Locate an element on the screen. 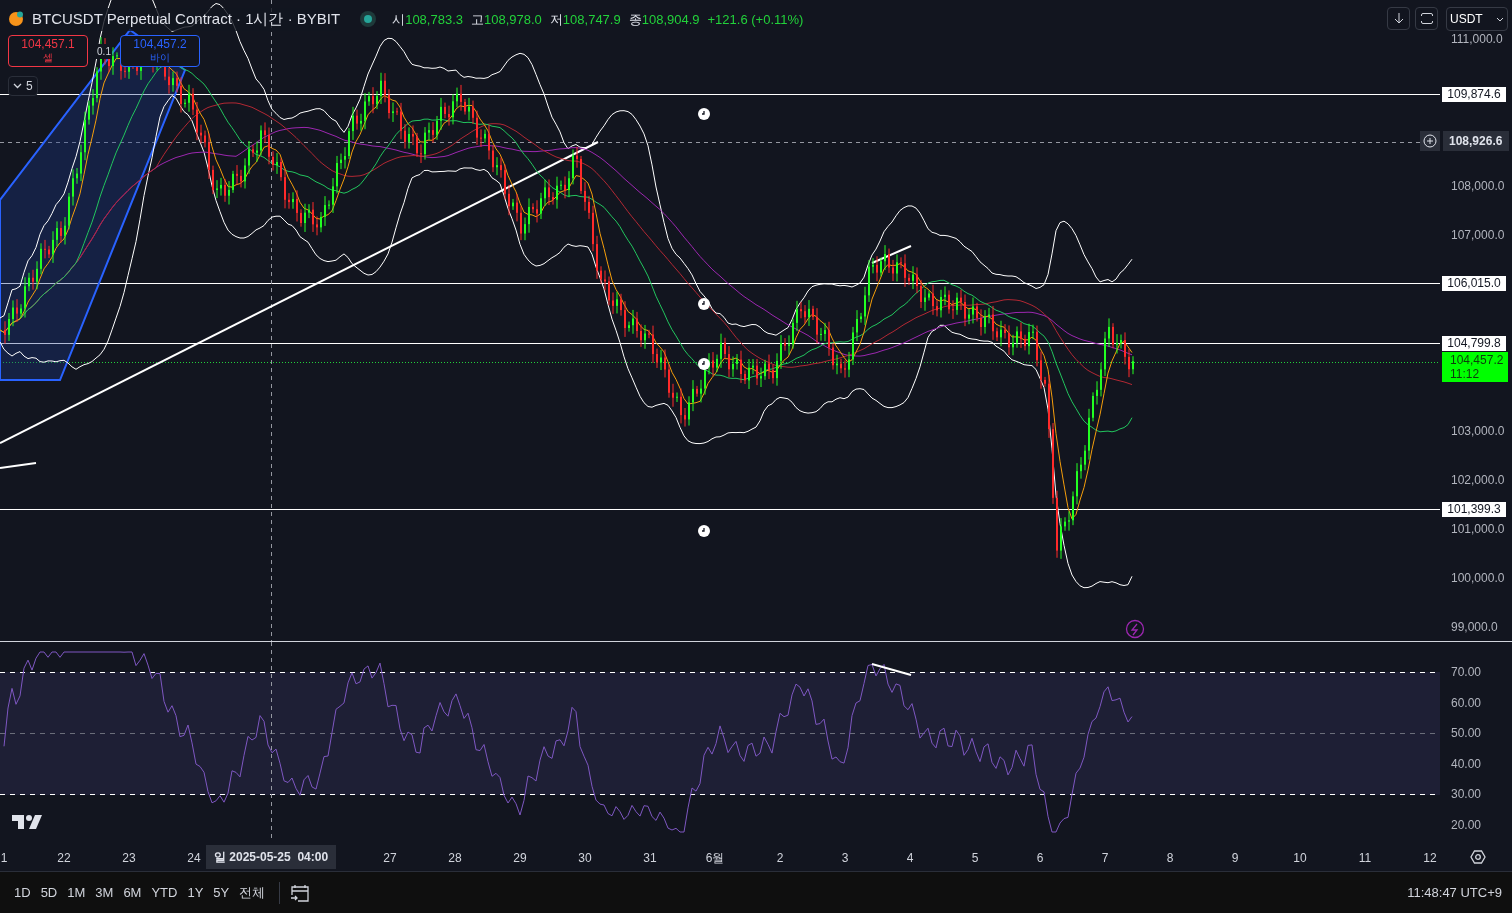 The height and width of the screenshot is (913, 1512). bitcoin-icon is located at coordinates (16, 19).